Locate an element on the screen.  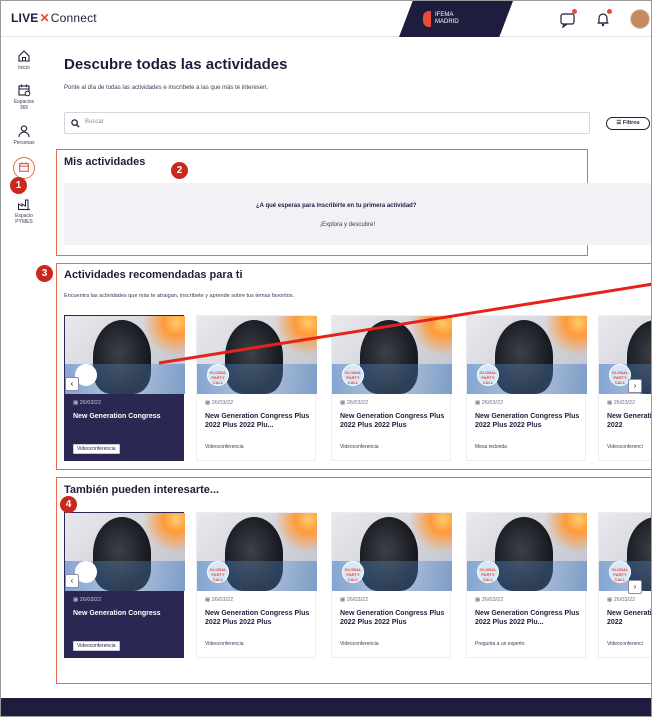
sidebar-item-inicio: Inicio is located at coordinates (24, 60).